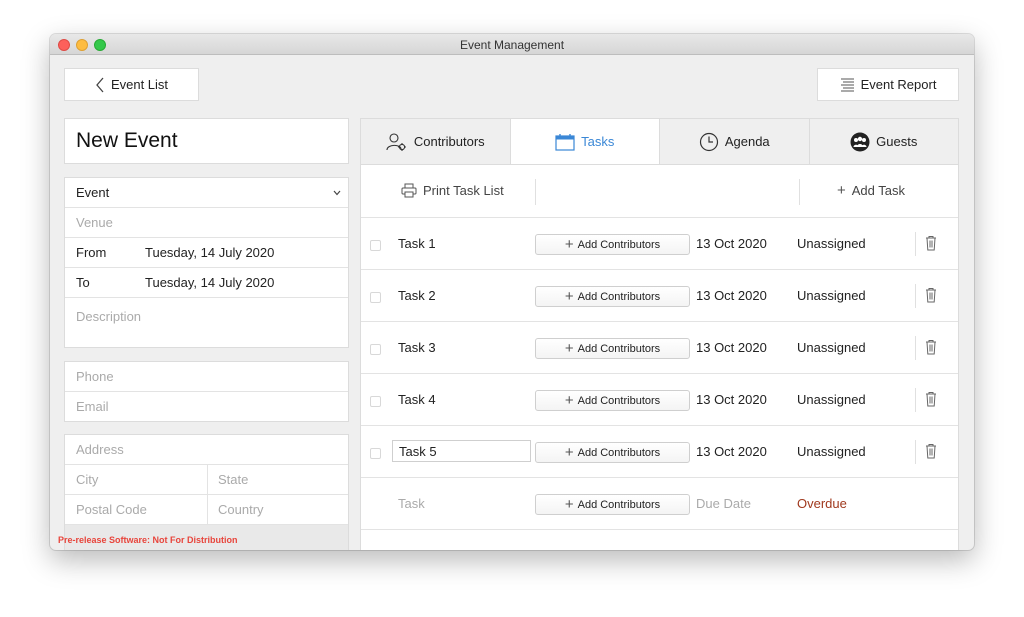  What do you see at coordinates (206, 450) in the screenshot?
I see `address-field: Address` at bounding box center [206, 450].